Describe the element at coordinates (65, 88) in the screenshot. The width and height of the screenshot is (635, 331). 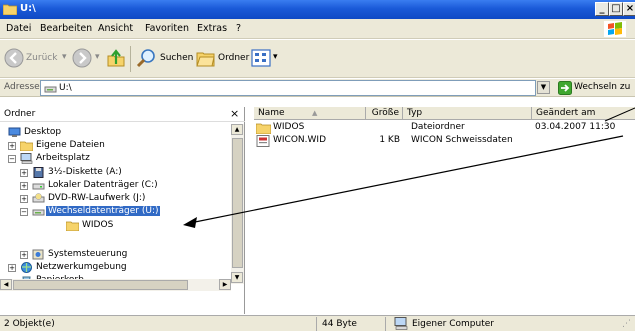
I see `address-value: U:\` at that location.